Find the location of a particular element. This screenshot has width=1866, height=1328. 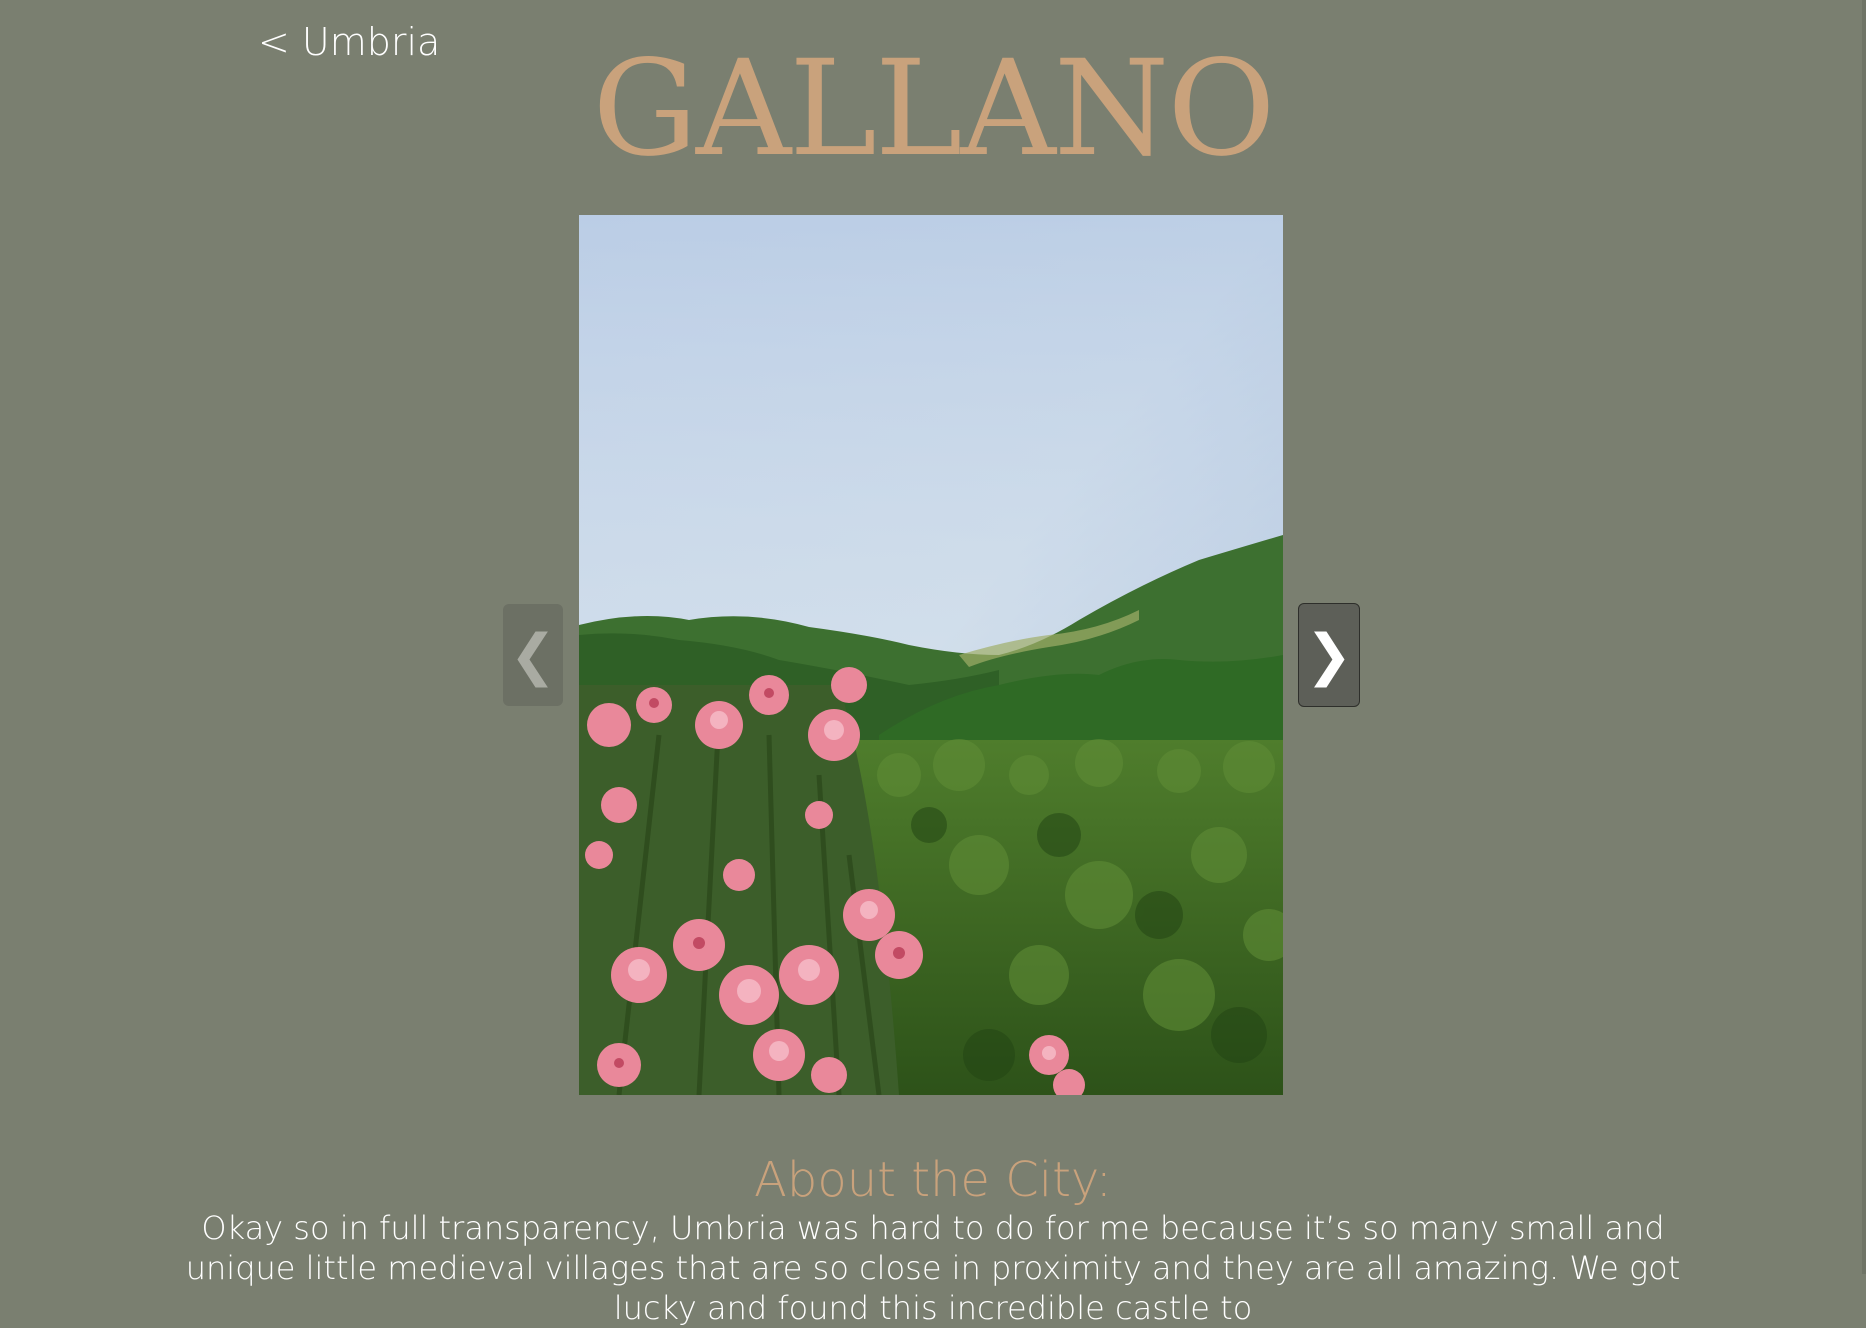

chevron-left-icon: ❮ is located at coordinates (533, 655).